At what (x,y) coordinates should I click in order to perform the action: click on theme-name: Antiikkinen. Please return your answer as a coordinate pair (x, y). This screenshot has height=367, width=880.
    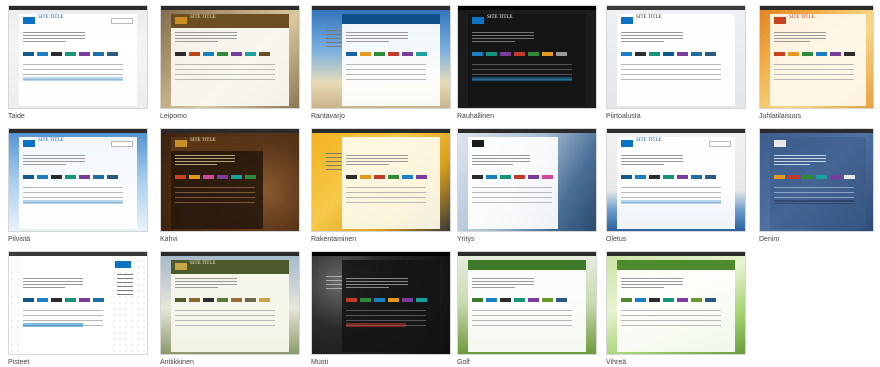
    Looking at the image, I should click on (177, 362).